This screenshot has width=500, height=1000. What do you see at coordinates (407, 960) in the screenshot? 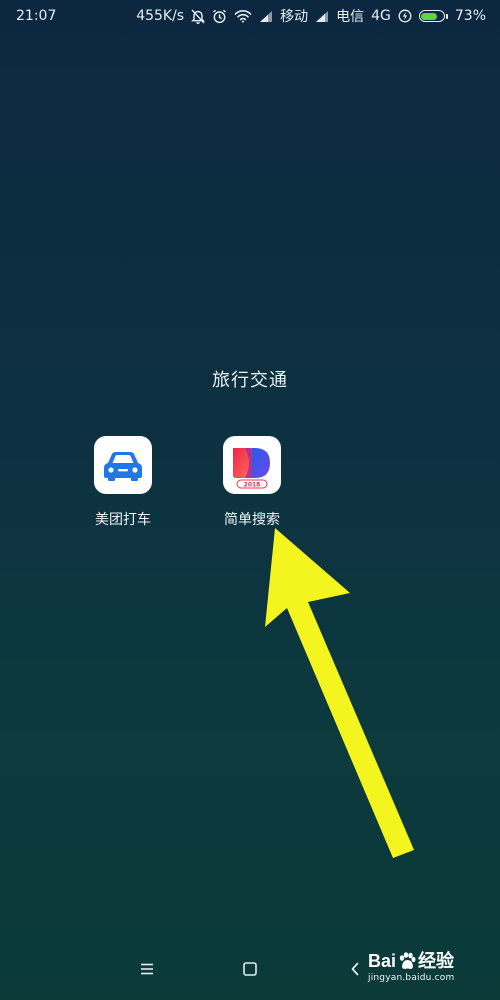
I see `paw-icon` at bounding box center [407, 960].